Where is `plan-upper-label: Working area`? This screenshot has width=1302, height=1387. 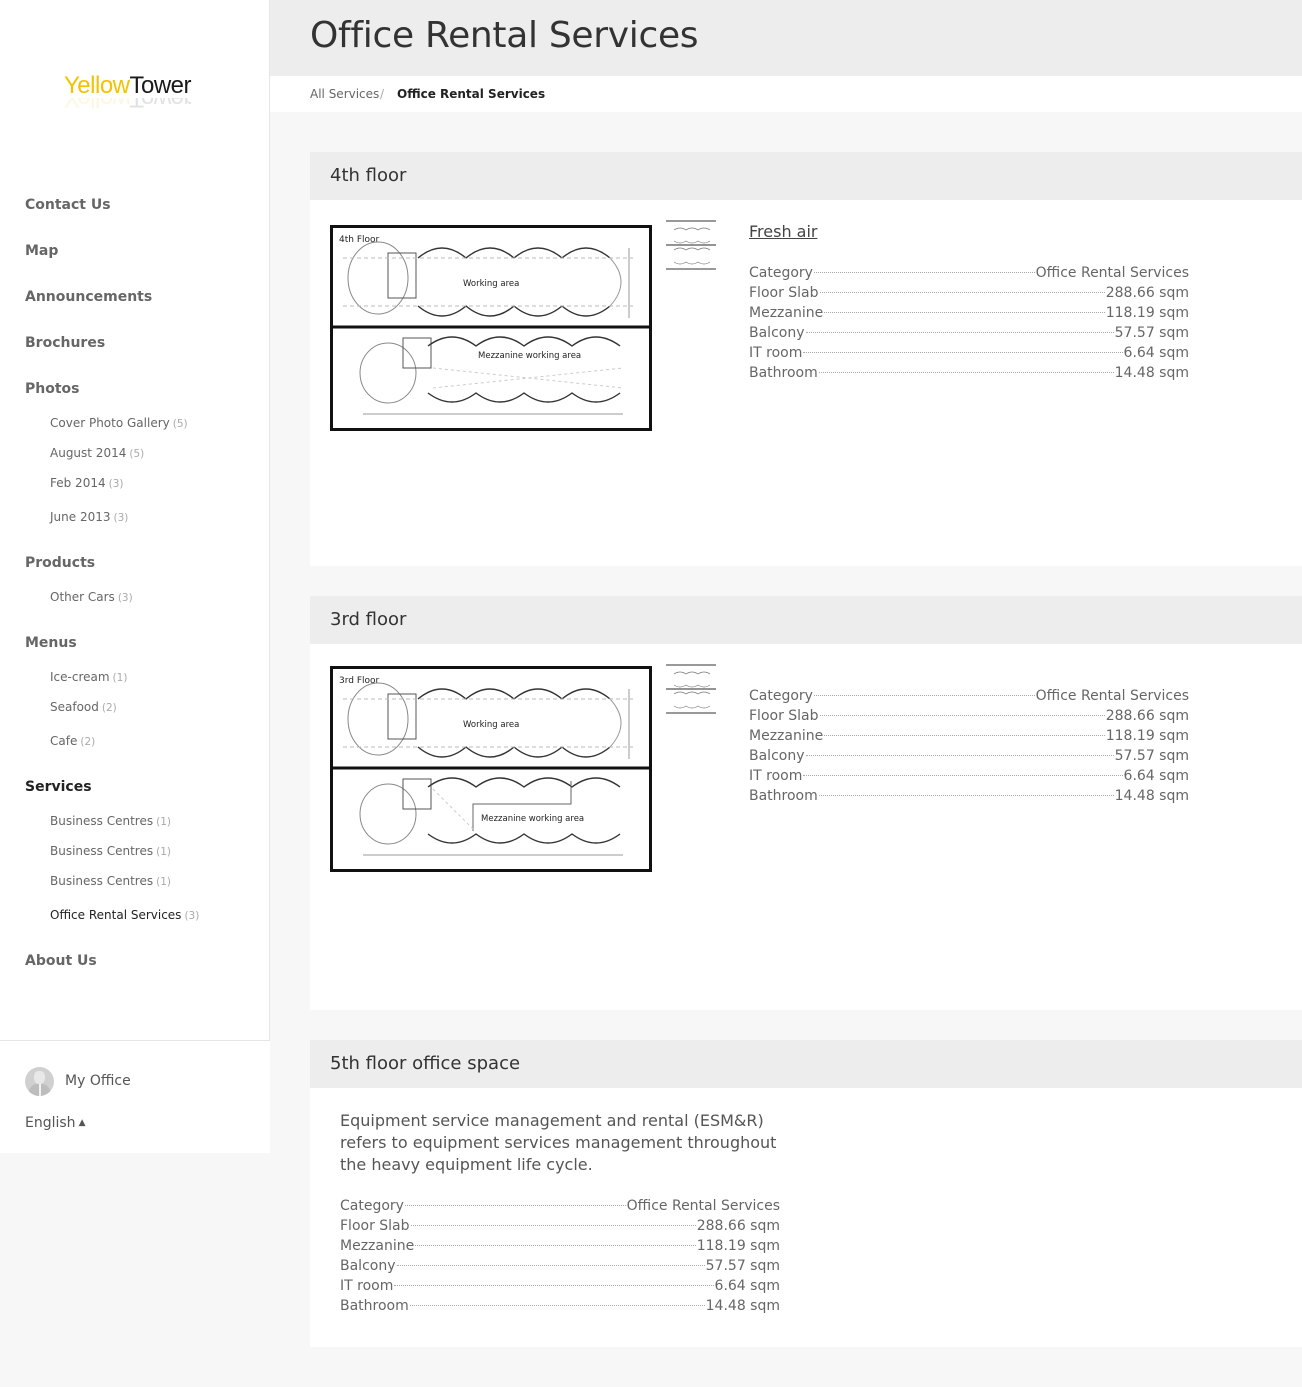 plan-upper-label: Working area is located at coordinates (491, 725).